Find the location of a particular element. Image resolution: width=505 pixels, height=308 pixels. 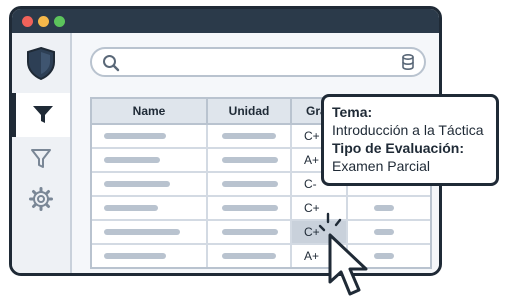

search-icon is located at coordinates (111, 63).